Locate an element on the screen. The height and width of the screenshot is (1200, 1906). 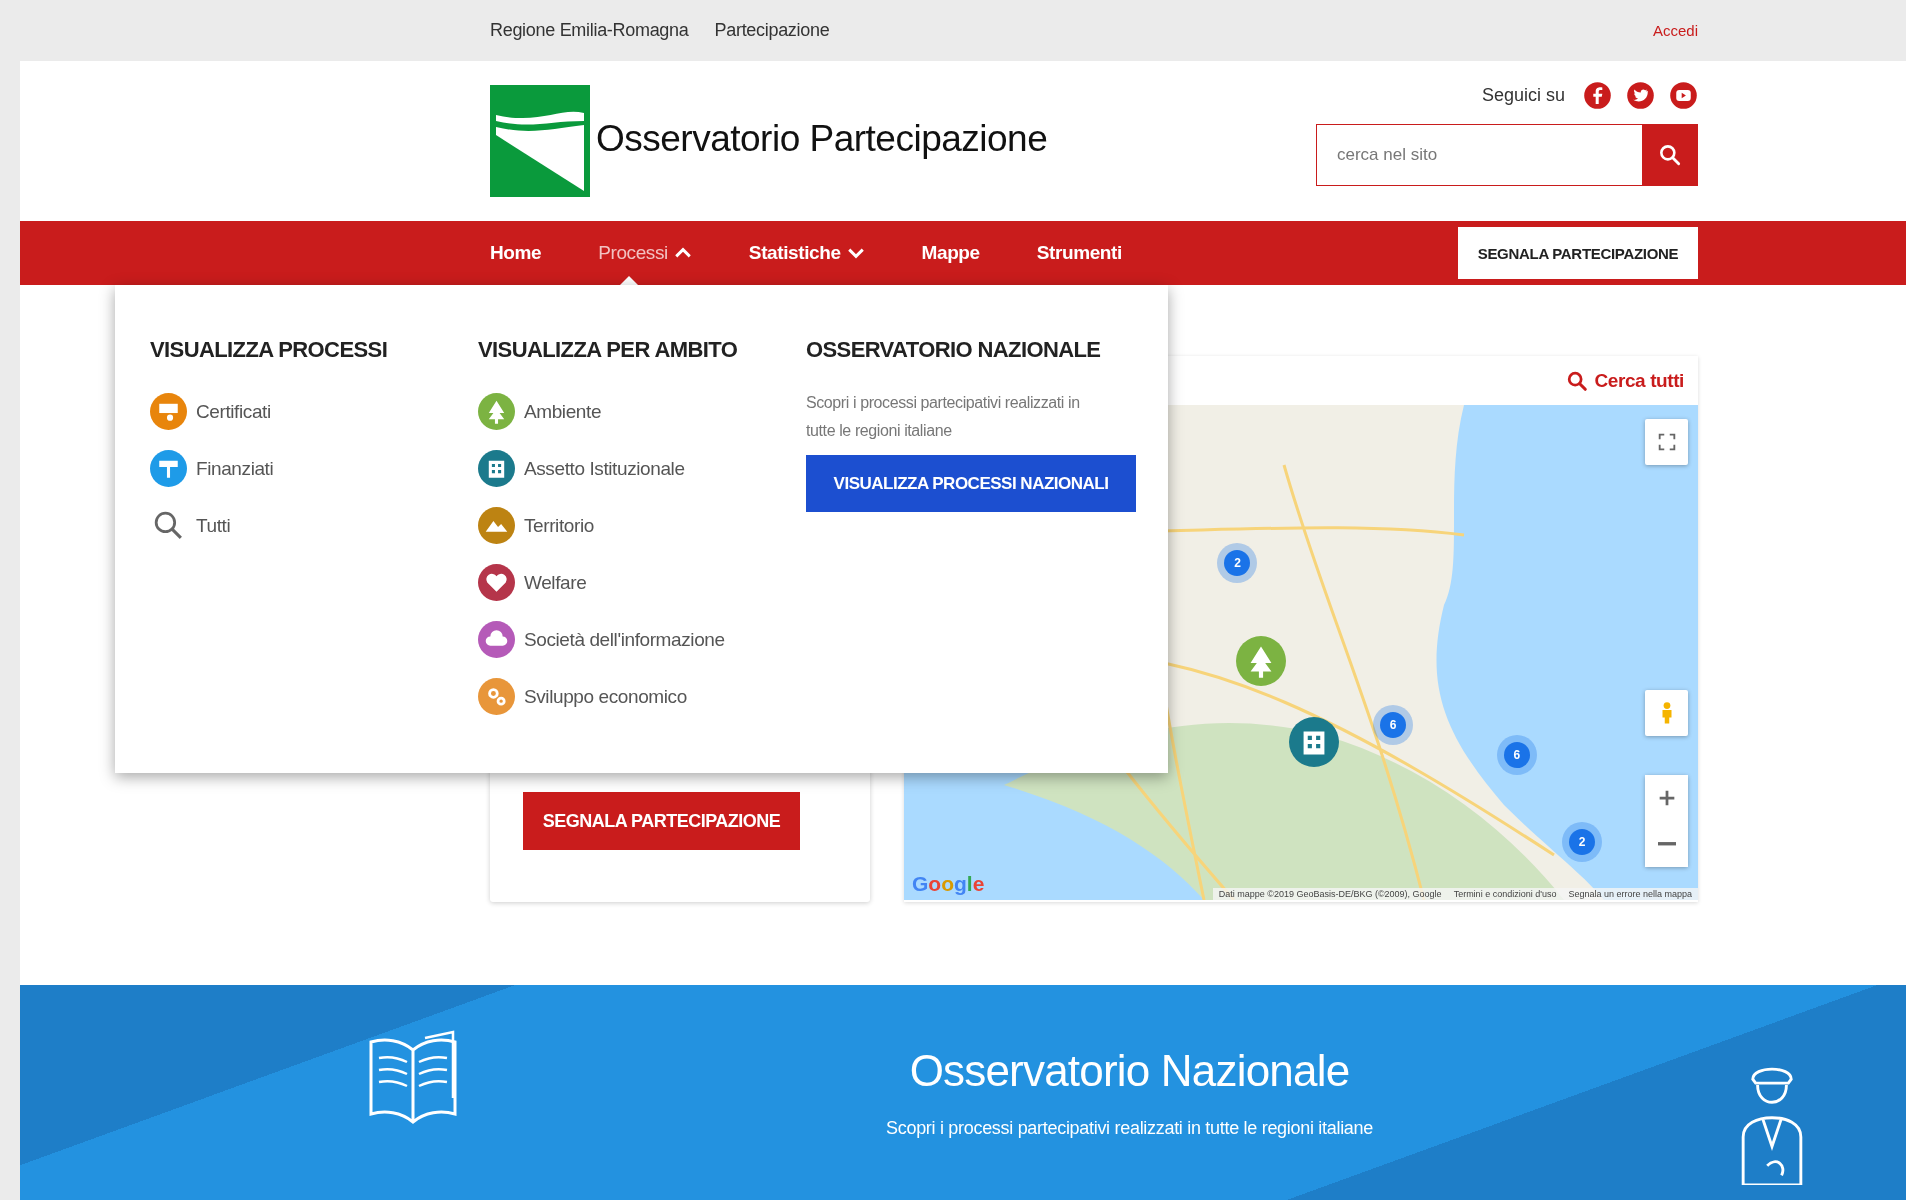
zoom-out-button is located at coordinates (1666, 844).